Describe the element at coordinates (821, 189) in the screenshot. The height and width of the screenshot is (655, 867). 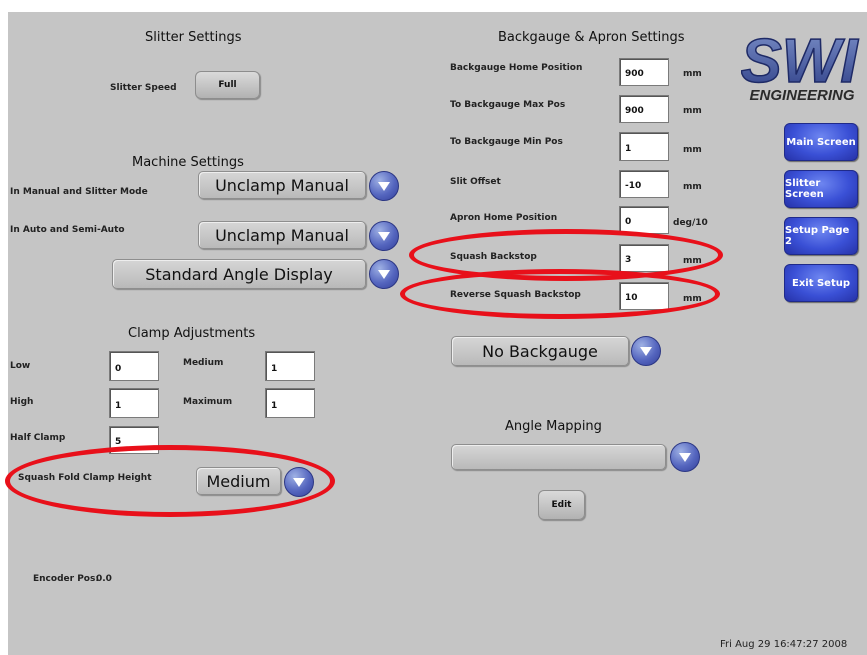
I see `slitter-screen-button: Slitter Screen` at that location.